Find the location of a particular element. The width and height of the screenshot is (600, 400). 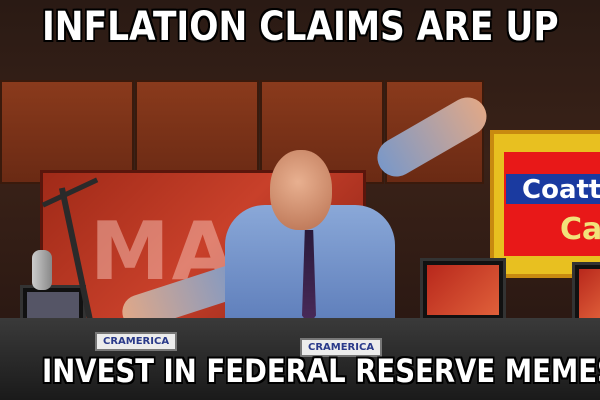

desk-nameplate: CRAMERICA is located at coordinates (136, 341).